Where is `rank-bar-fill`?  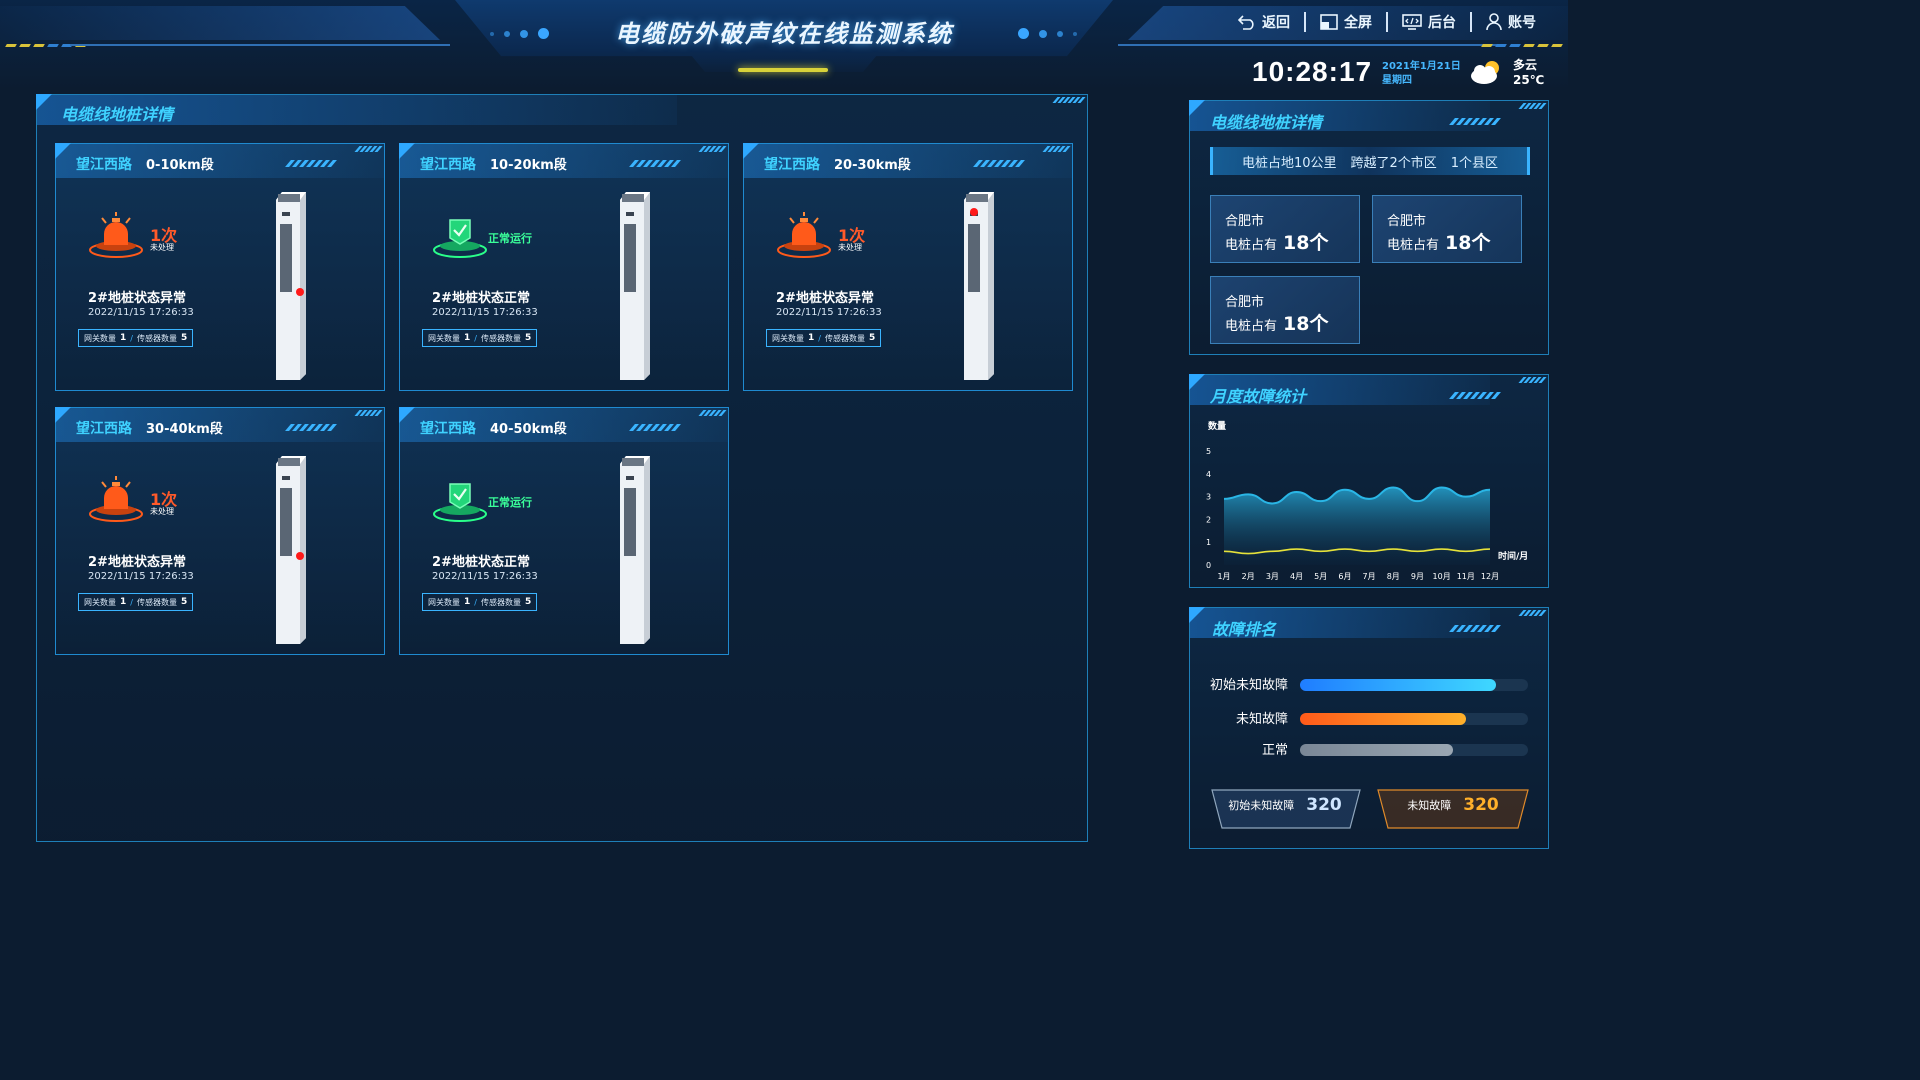 rank-bar-fill is located at coordinates (1376, 750).